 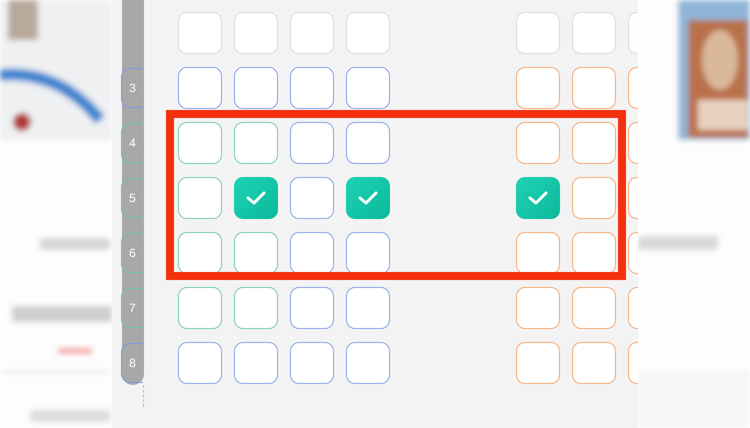 What do you see at coordinates (132, 308) in the screenshot?
I see `row-number: 7` at bounding box center [132, 308].